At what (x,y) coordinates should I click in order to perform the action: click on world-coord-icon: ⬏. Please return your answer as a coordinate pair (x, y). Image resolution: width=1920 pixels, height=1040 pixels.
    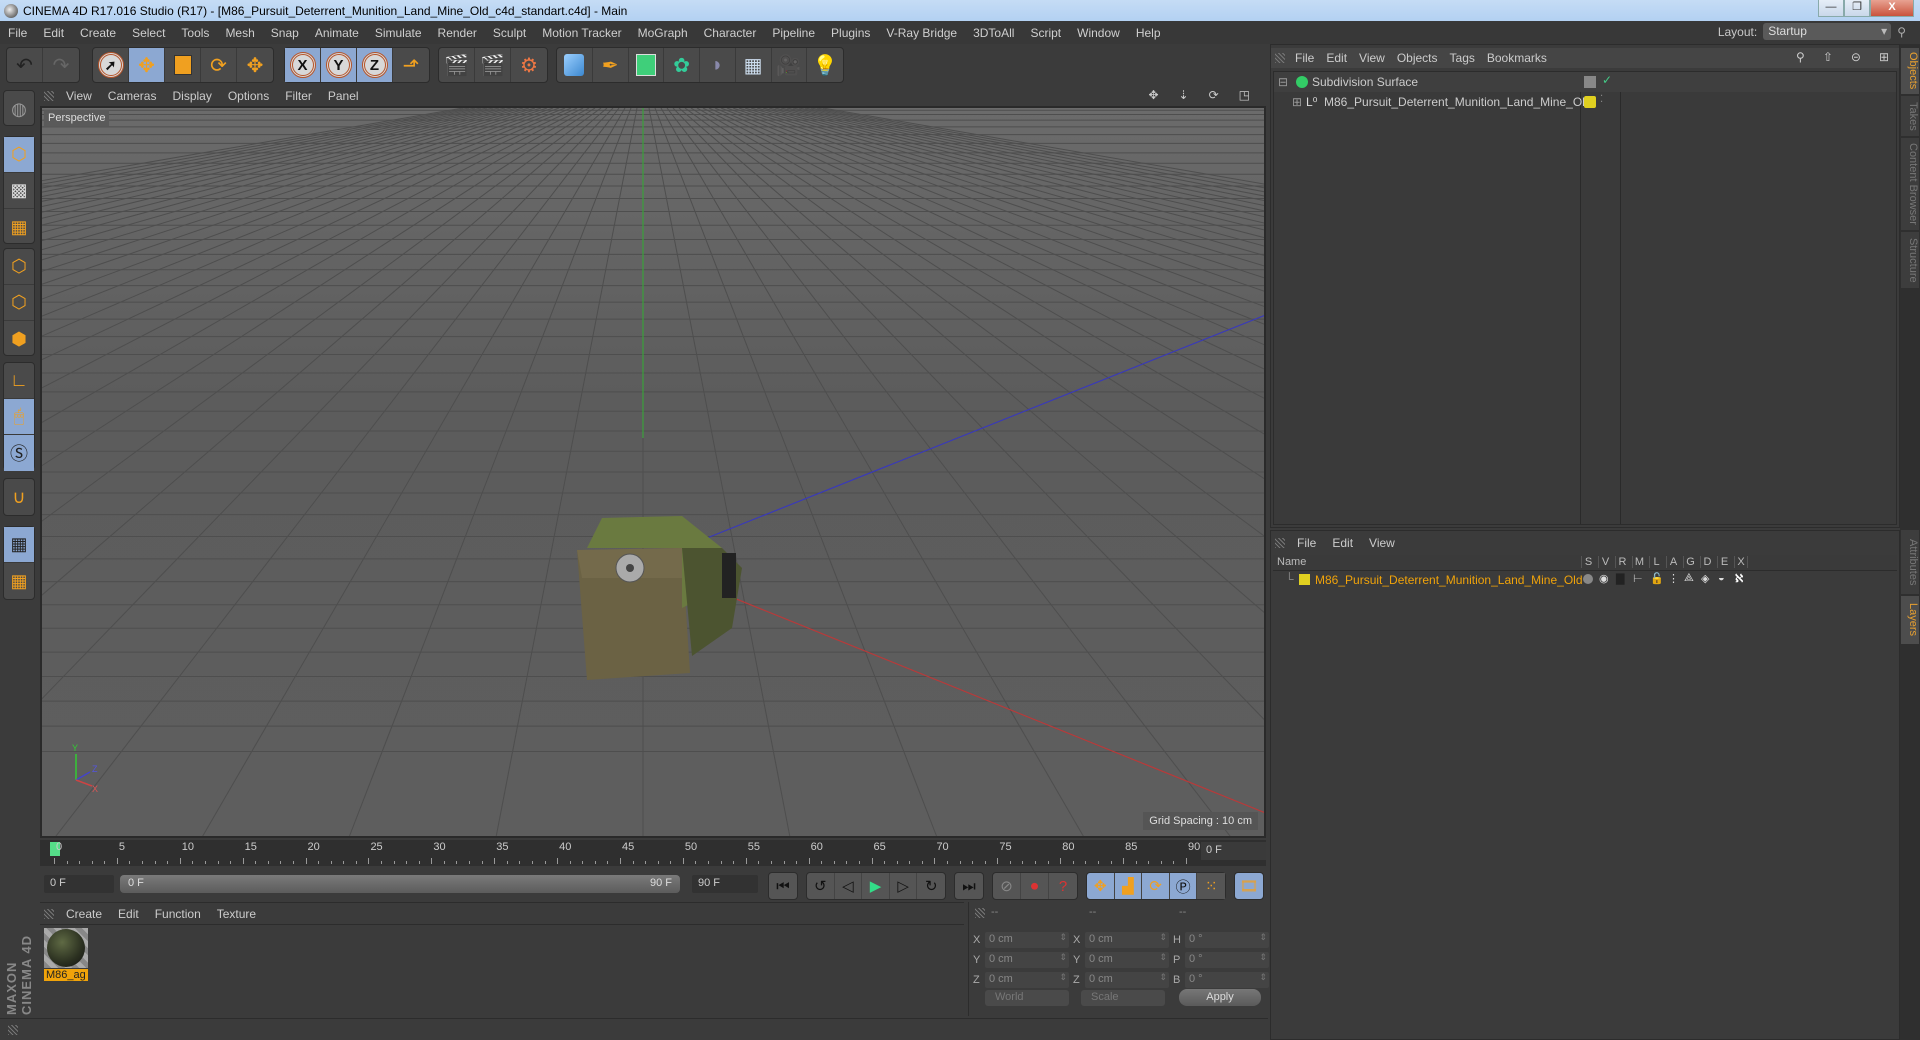
    Looking at the image, I should click on (411, 65).